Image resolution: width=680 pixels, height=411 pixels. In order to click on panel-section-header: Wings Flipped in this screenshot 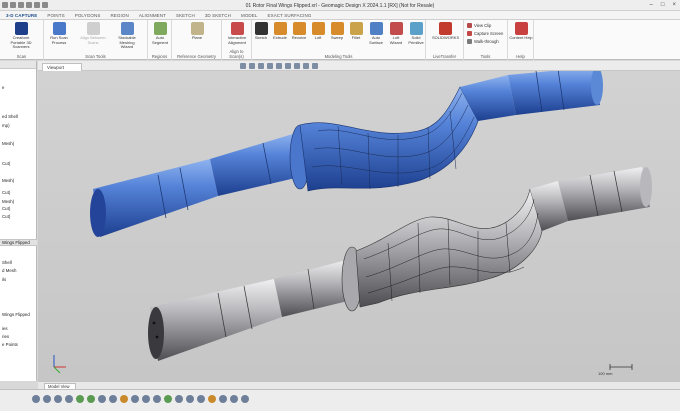, I will do `click(18, 242)`.